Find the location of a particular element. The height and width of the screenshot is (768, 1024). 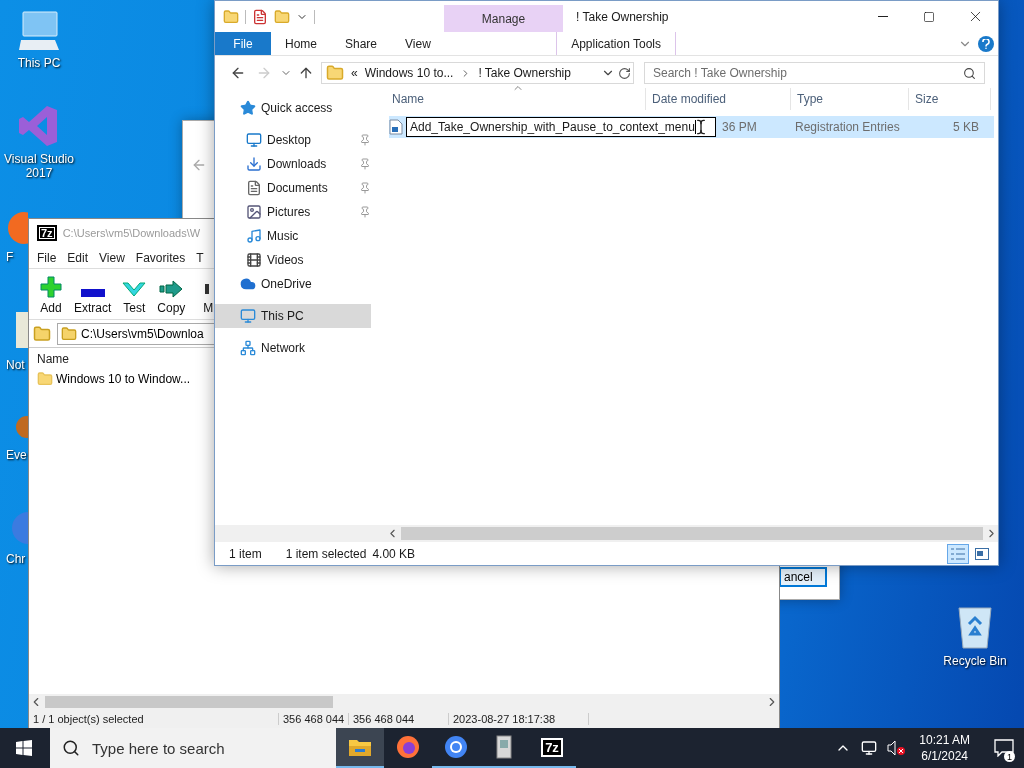

window-title: ! Take Ownership is located at coordinates (622, 17).